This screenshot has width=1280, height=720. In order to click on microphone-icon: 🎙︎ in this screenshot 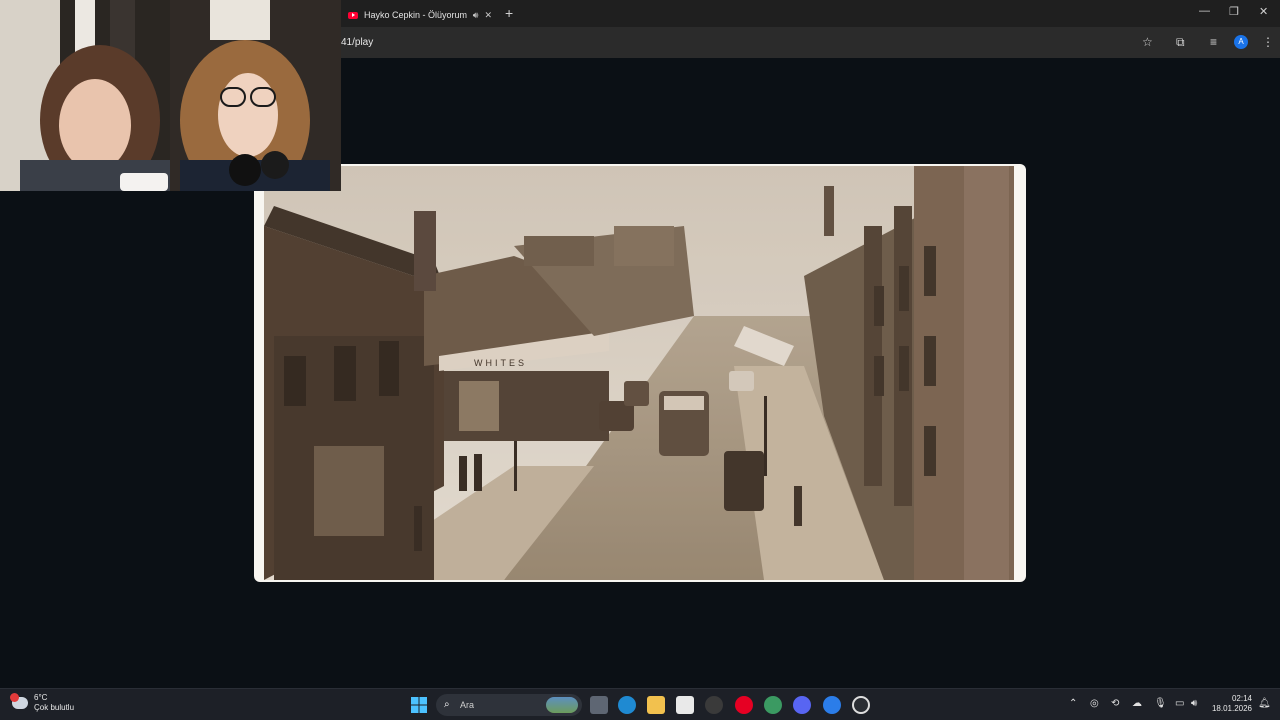, I will do `click(1160, 703)`.